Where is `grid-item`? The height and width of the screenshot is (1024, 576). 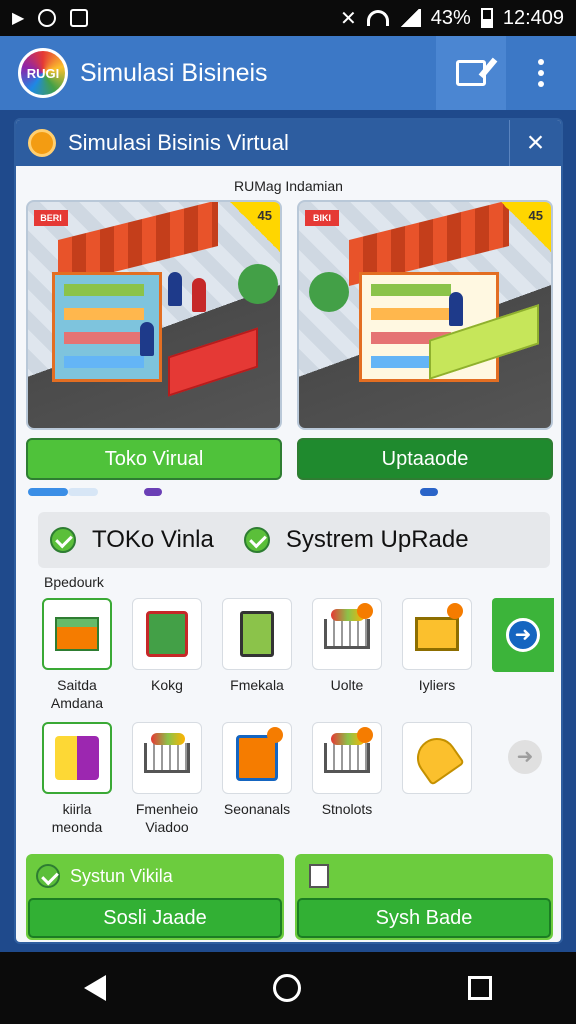
grid-item is located at coordinates (437, 761).